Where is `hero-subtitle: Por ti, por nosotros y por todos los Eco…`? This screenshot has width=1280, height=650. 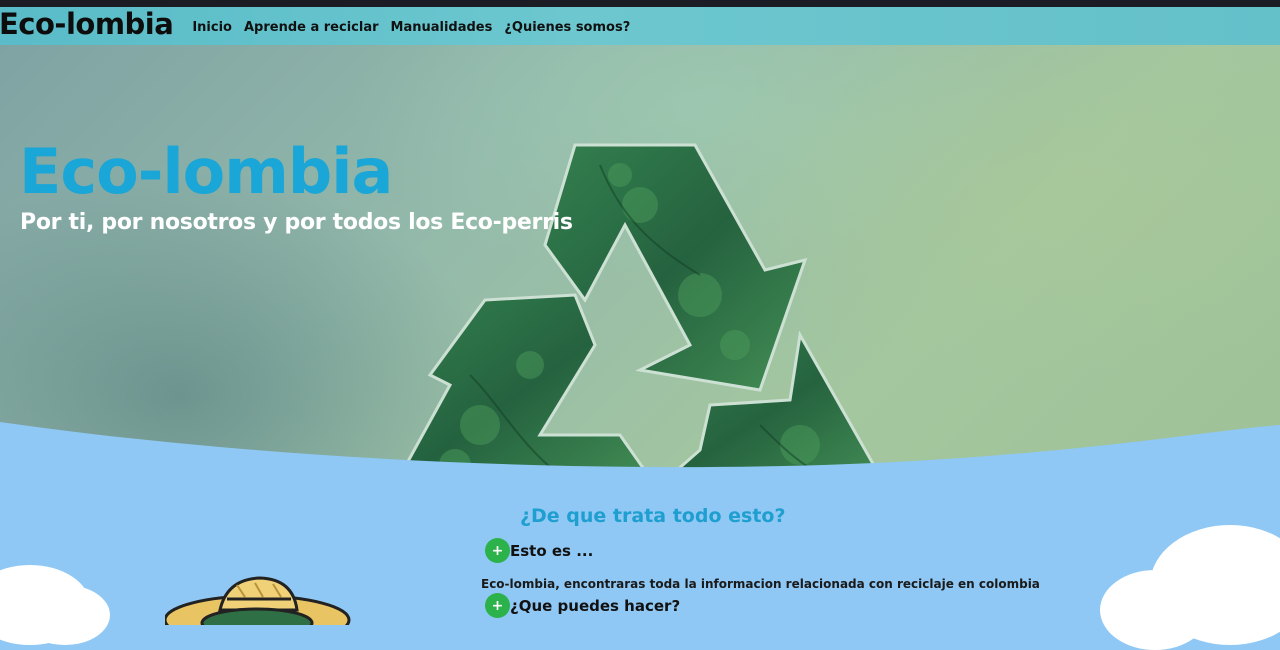 hero-subtitle: Por ti, por nosotros y por todos los Eco… is located at coordinates (296, 222).